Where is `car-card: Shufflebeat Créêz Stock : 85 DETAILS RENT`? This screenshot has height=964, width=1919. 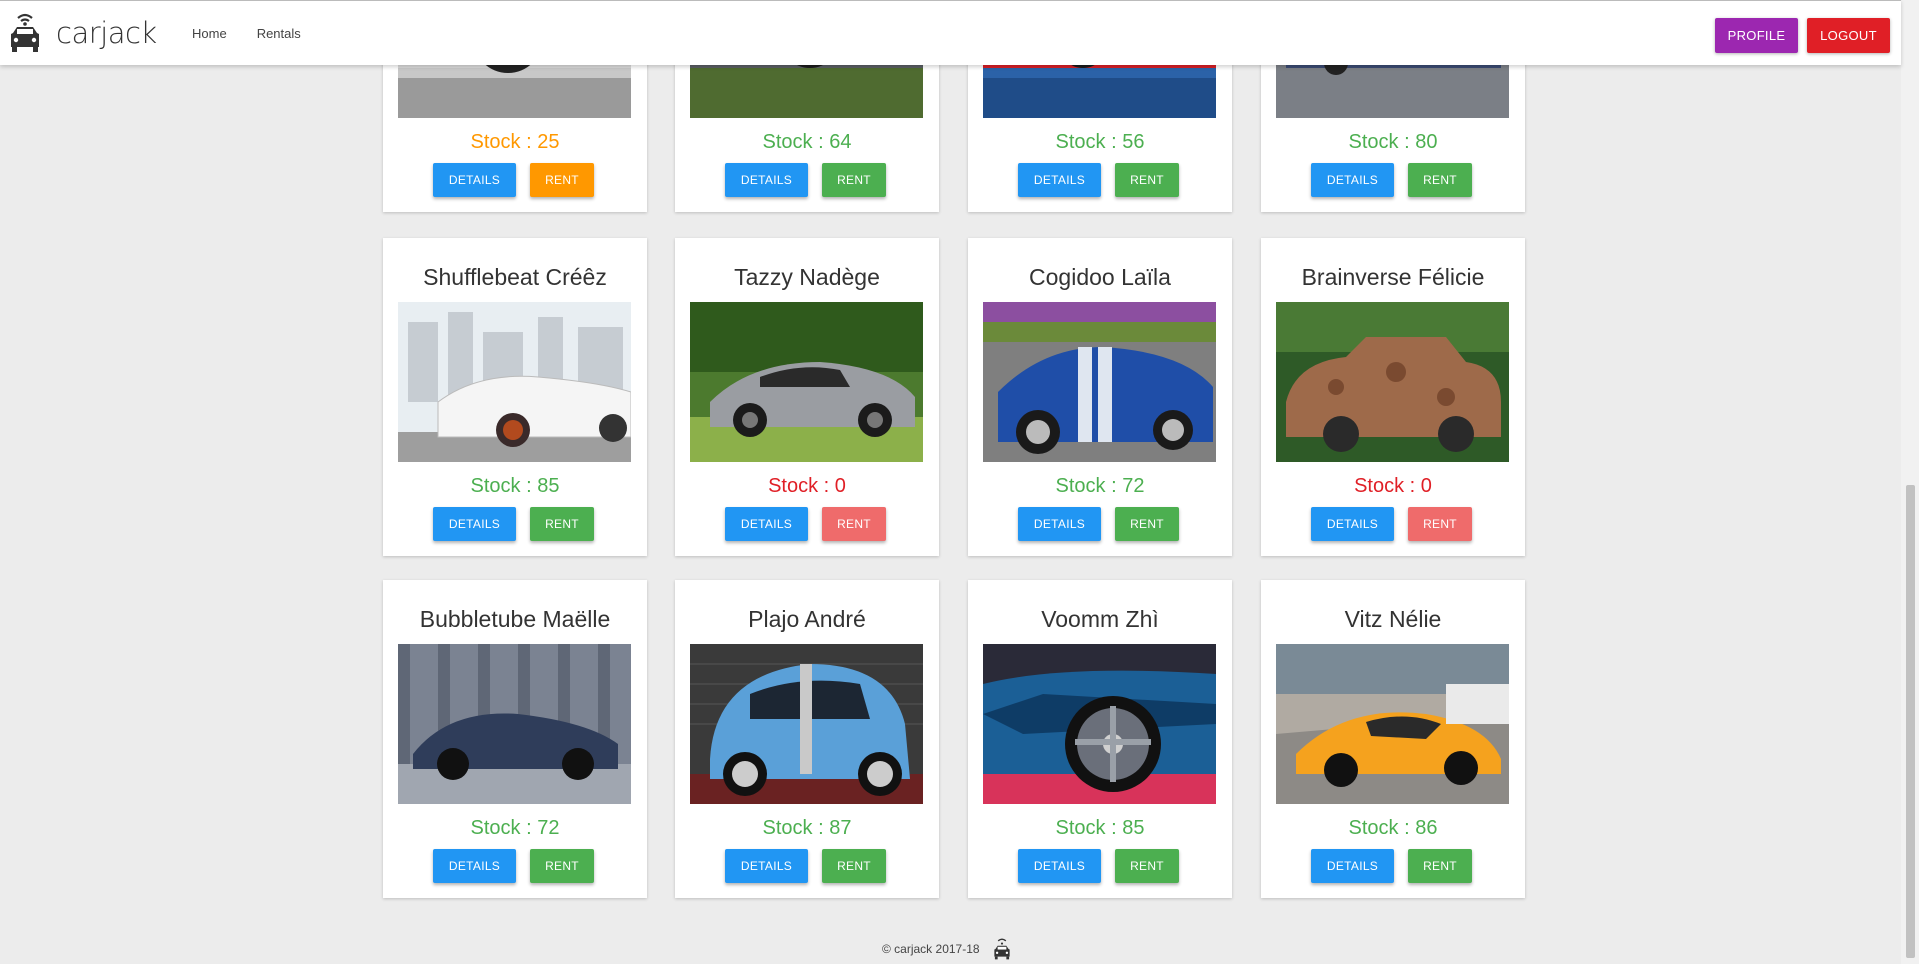
car-card: Shufflebeat Créêz Stock : 85 DETAILS RENT is located at coordinates (515, 397).